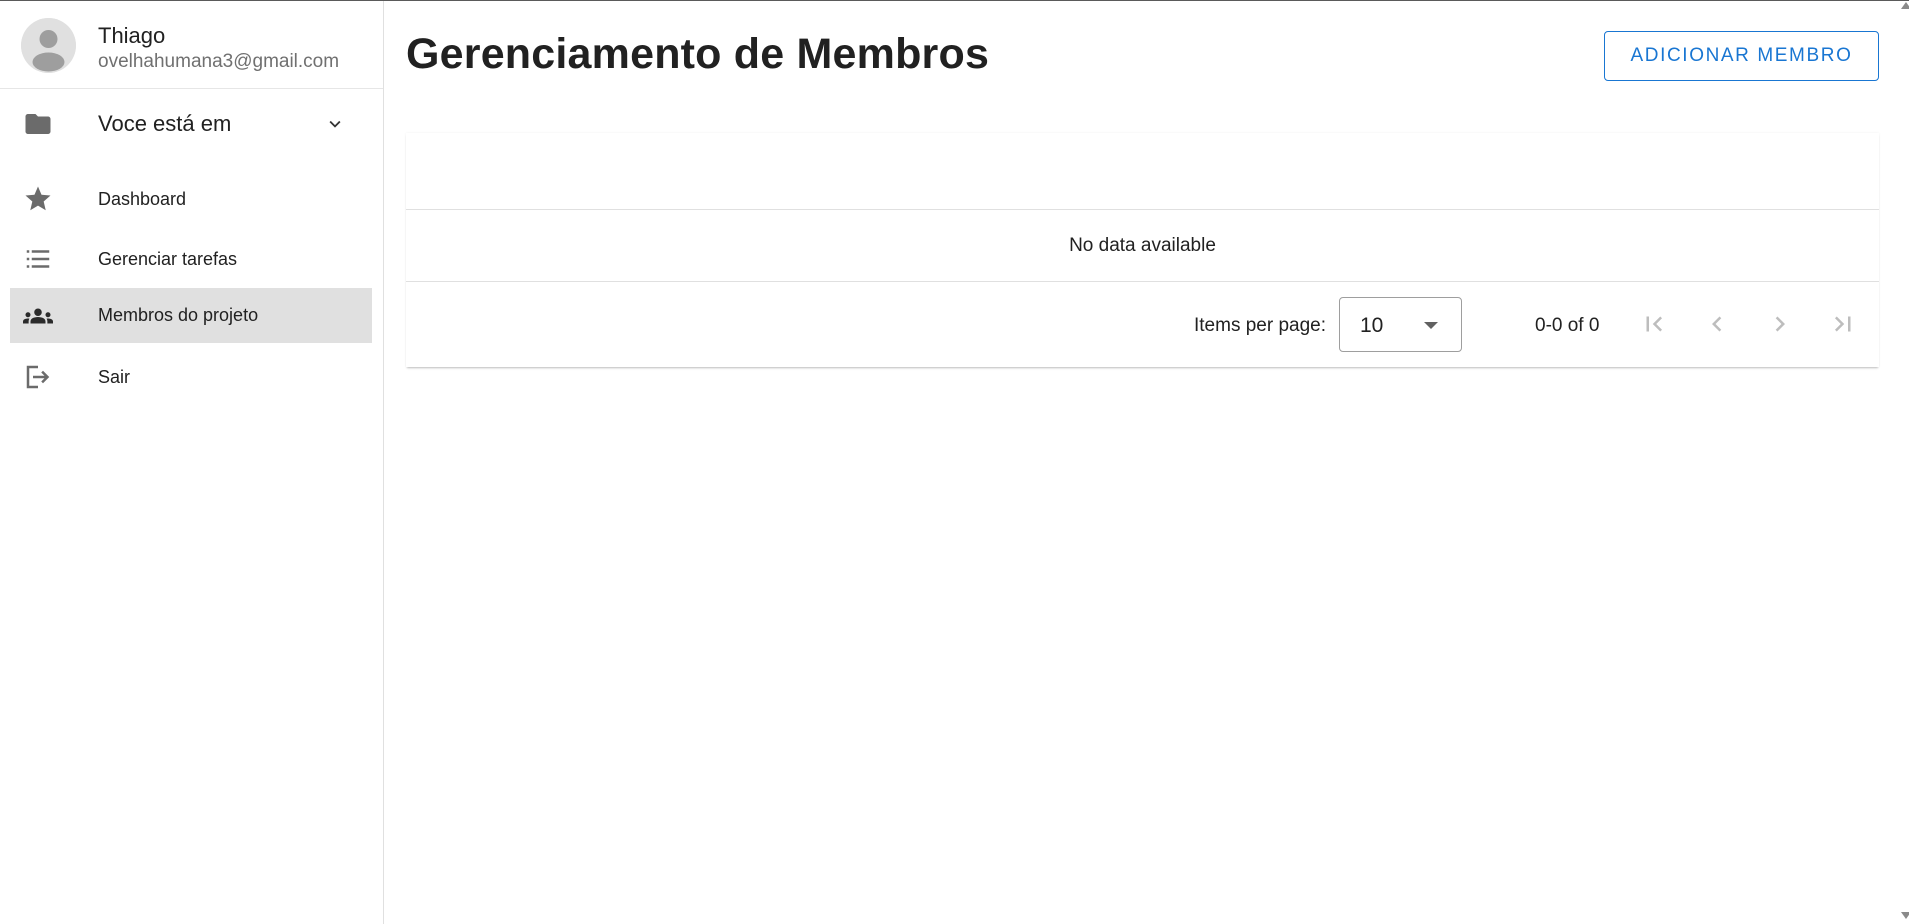 The image size is (1909, 924). I want to click on sidebar-item-membros-do-projeto: Membros do projeto, so click(191, 315).